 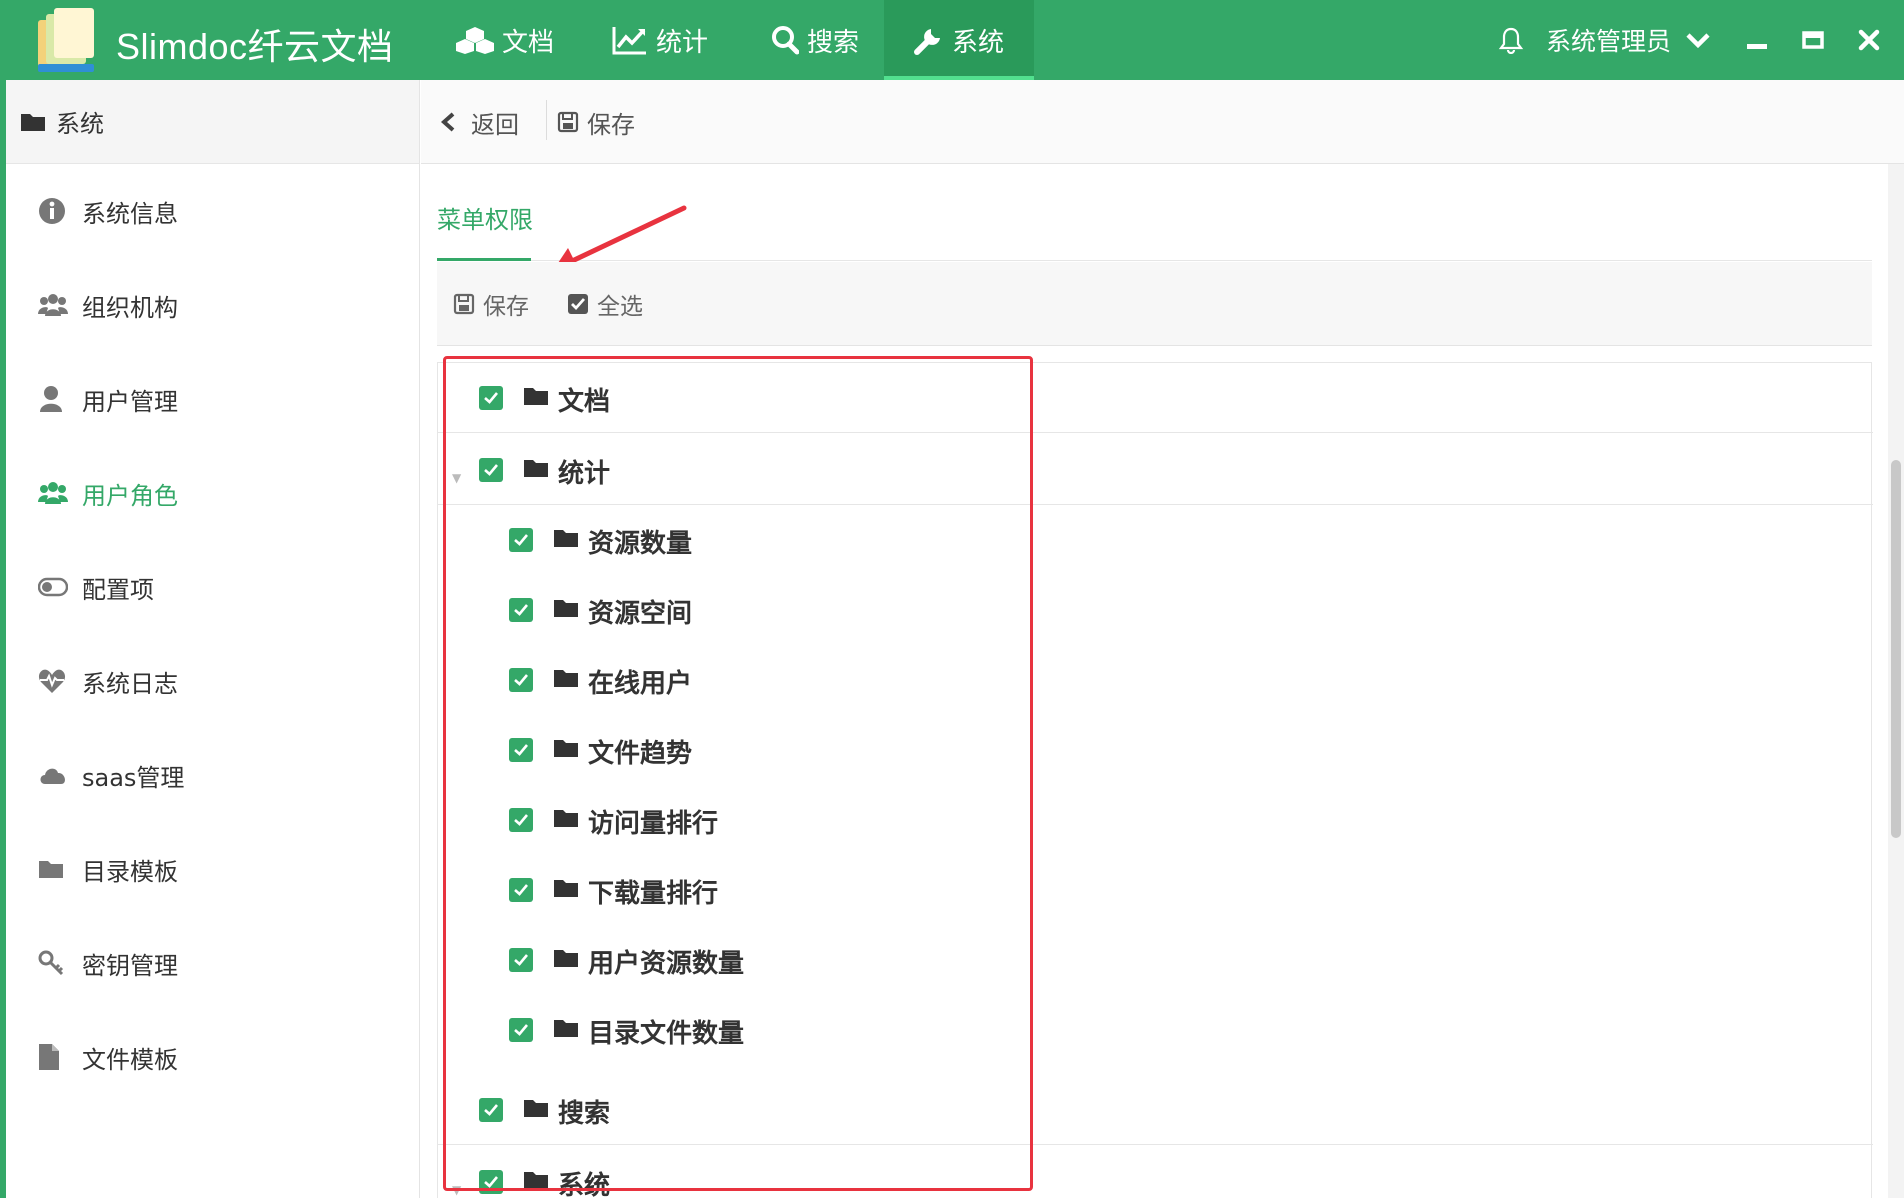 What do you see at coordinates (484, 259) in the screenshot?
I see `active-tab-indicator` at bounding box center [484, 259].